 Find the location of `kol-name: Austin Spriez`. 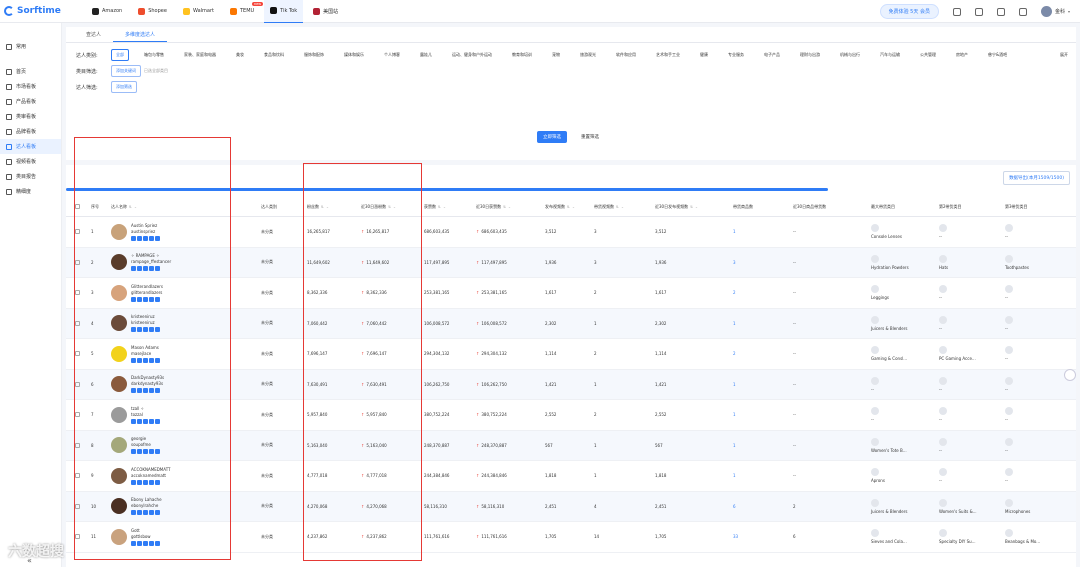

kol-name: Austin Spriez is located at coordinates (145, 225).